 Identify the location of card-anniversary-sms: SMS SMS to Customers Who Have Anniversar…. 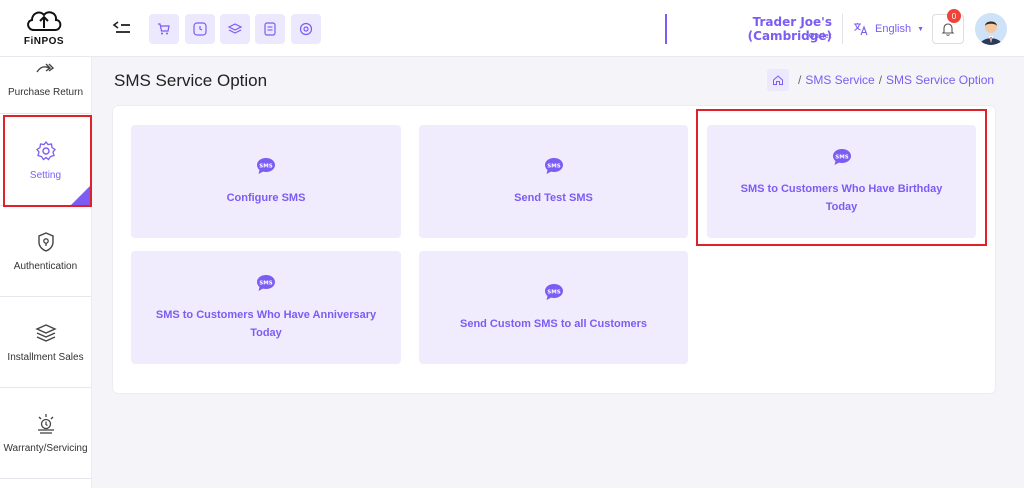
(266, 307).